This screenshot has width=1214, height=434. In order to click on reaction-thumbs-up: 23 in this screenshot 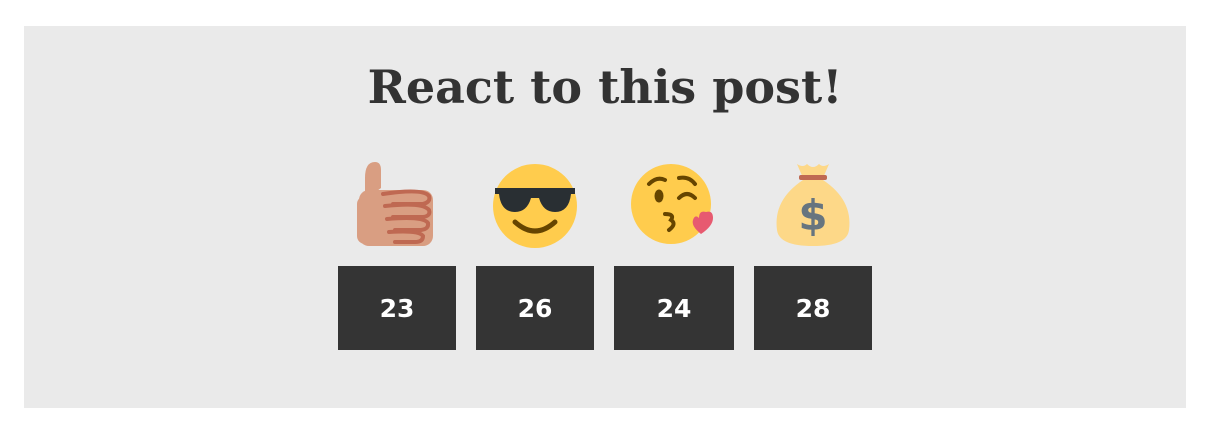, I will do `click(397, 255)`.